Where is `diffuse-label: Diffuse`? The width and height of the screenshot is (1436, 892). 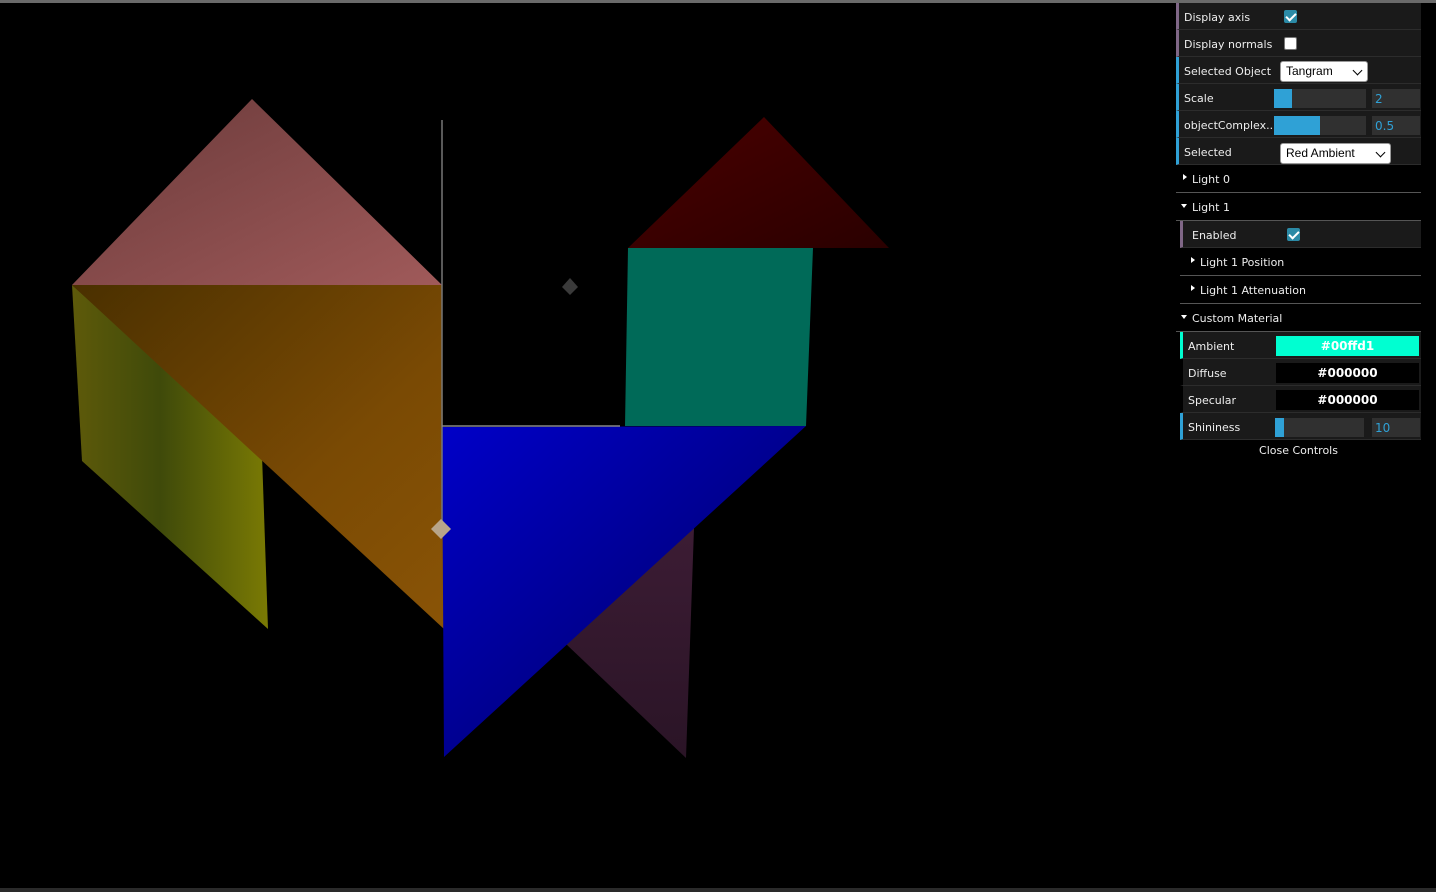
diffuse-label: Diffuse is located at coordinates (1207, 373).